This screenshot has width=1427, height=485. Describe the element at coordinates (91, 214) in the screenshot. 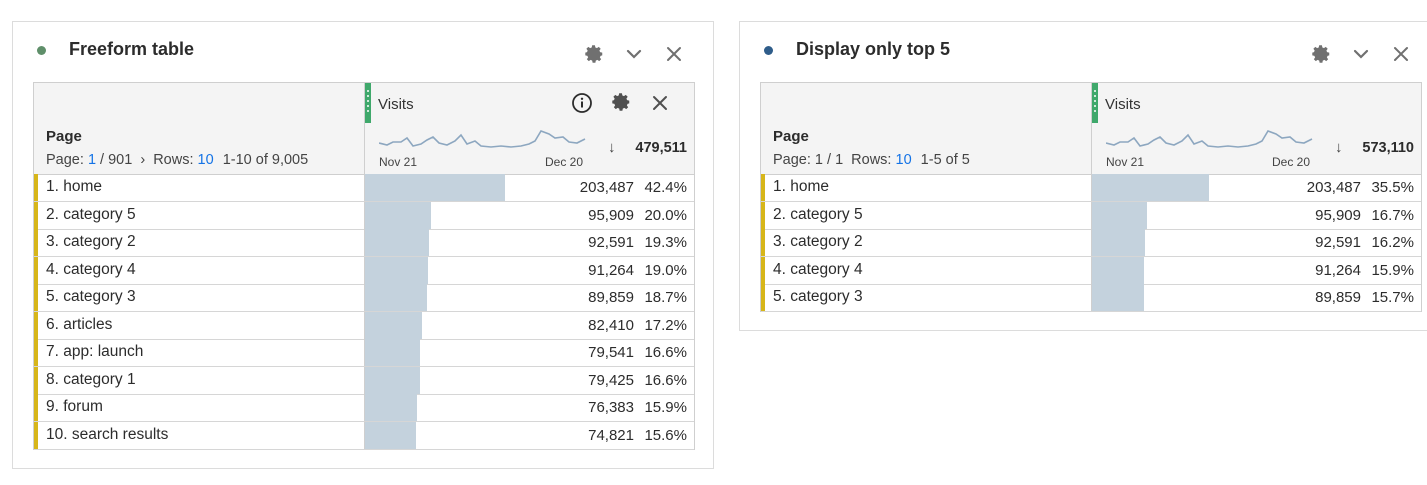

I see `row-label: 2. category 5` at that location.